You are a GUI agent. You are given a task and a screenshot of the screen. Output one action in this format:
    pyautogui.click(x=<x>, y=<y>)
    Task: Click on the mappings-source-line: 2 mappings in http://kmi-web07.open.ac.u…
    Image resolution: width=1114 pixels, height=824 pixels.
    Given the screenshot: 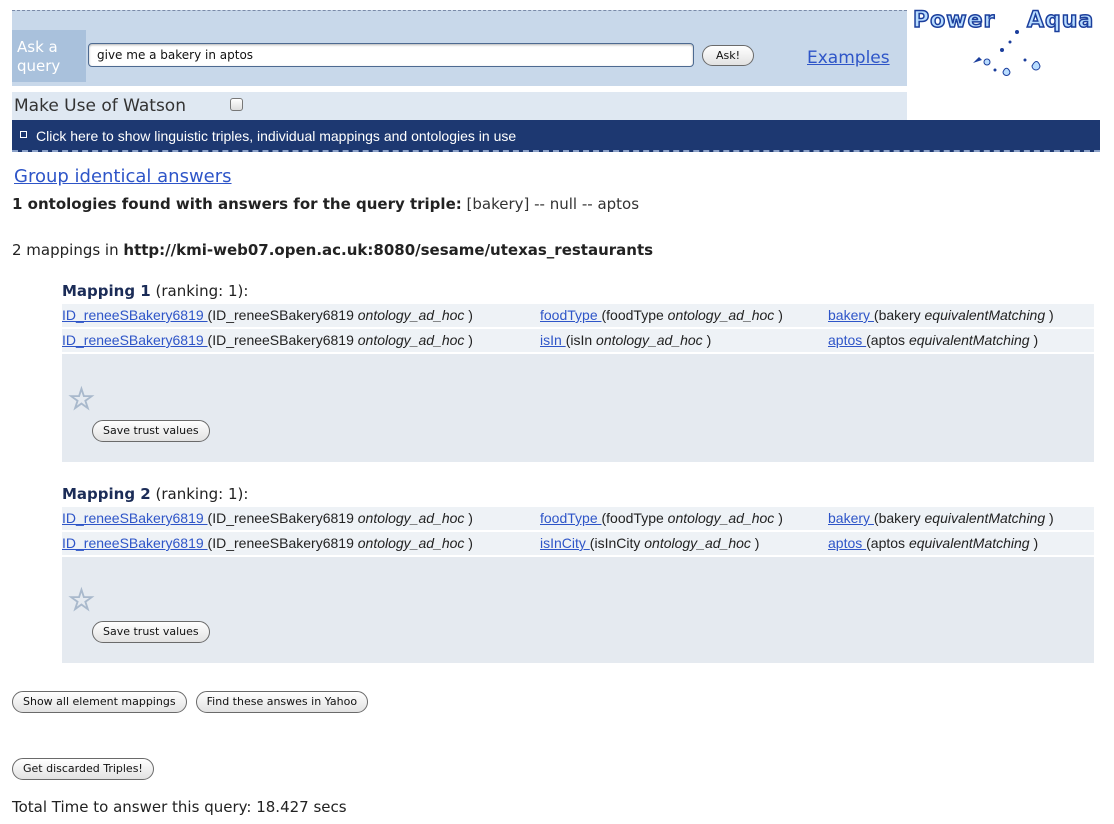 What is the action you would take?
    pyautogui.click(x=332, y=250)
    